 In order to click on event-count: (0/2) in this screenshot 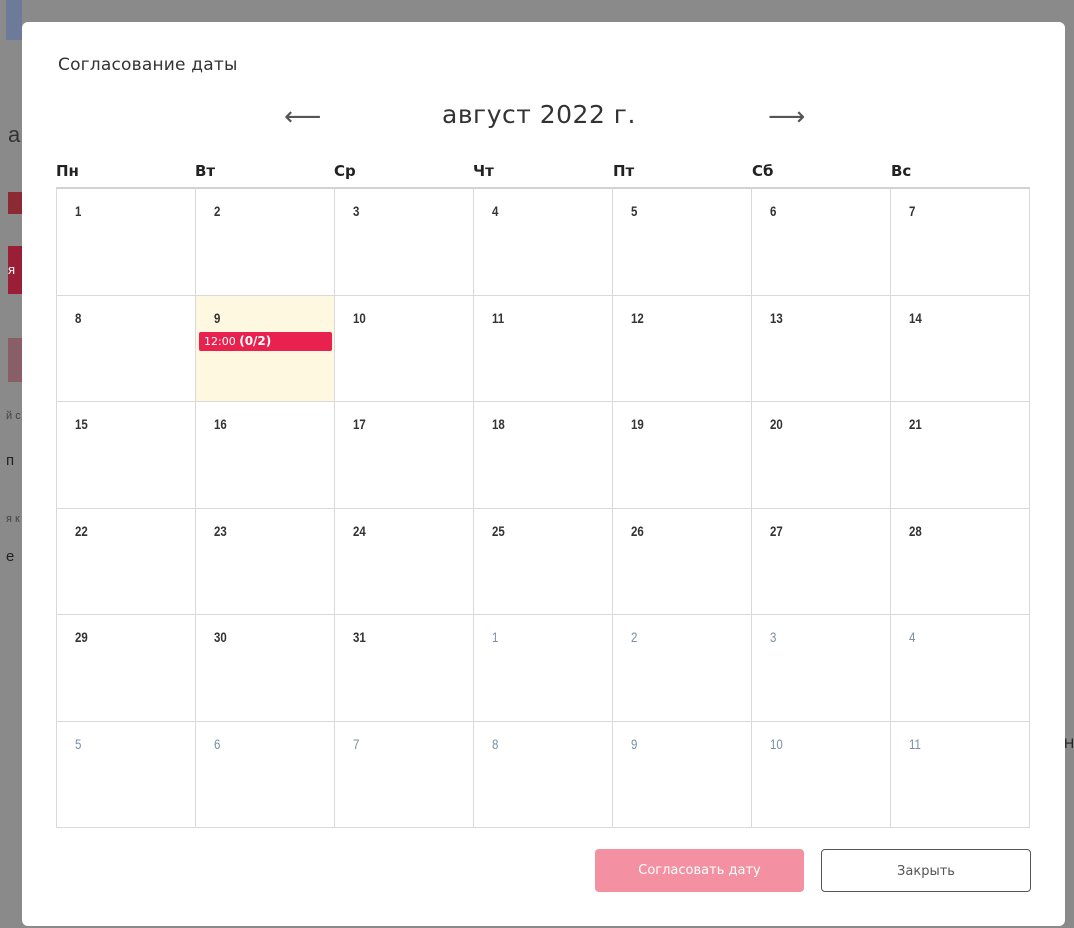, I will do `click(255, 340)`.